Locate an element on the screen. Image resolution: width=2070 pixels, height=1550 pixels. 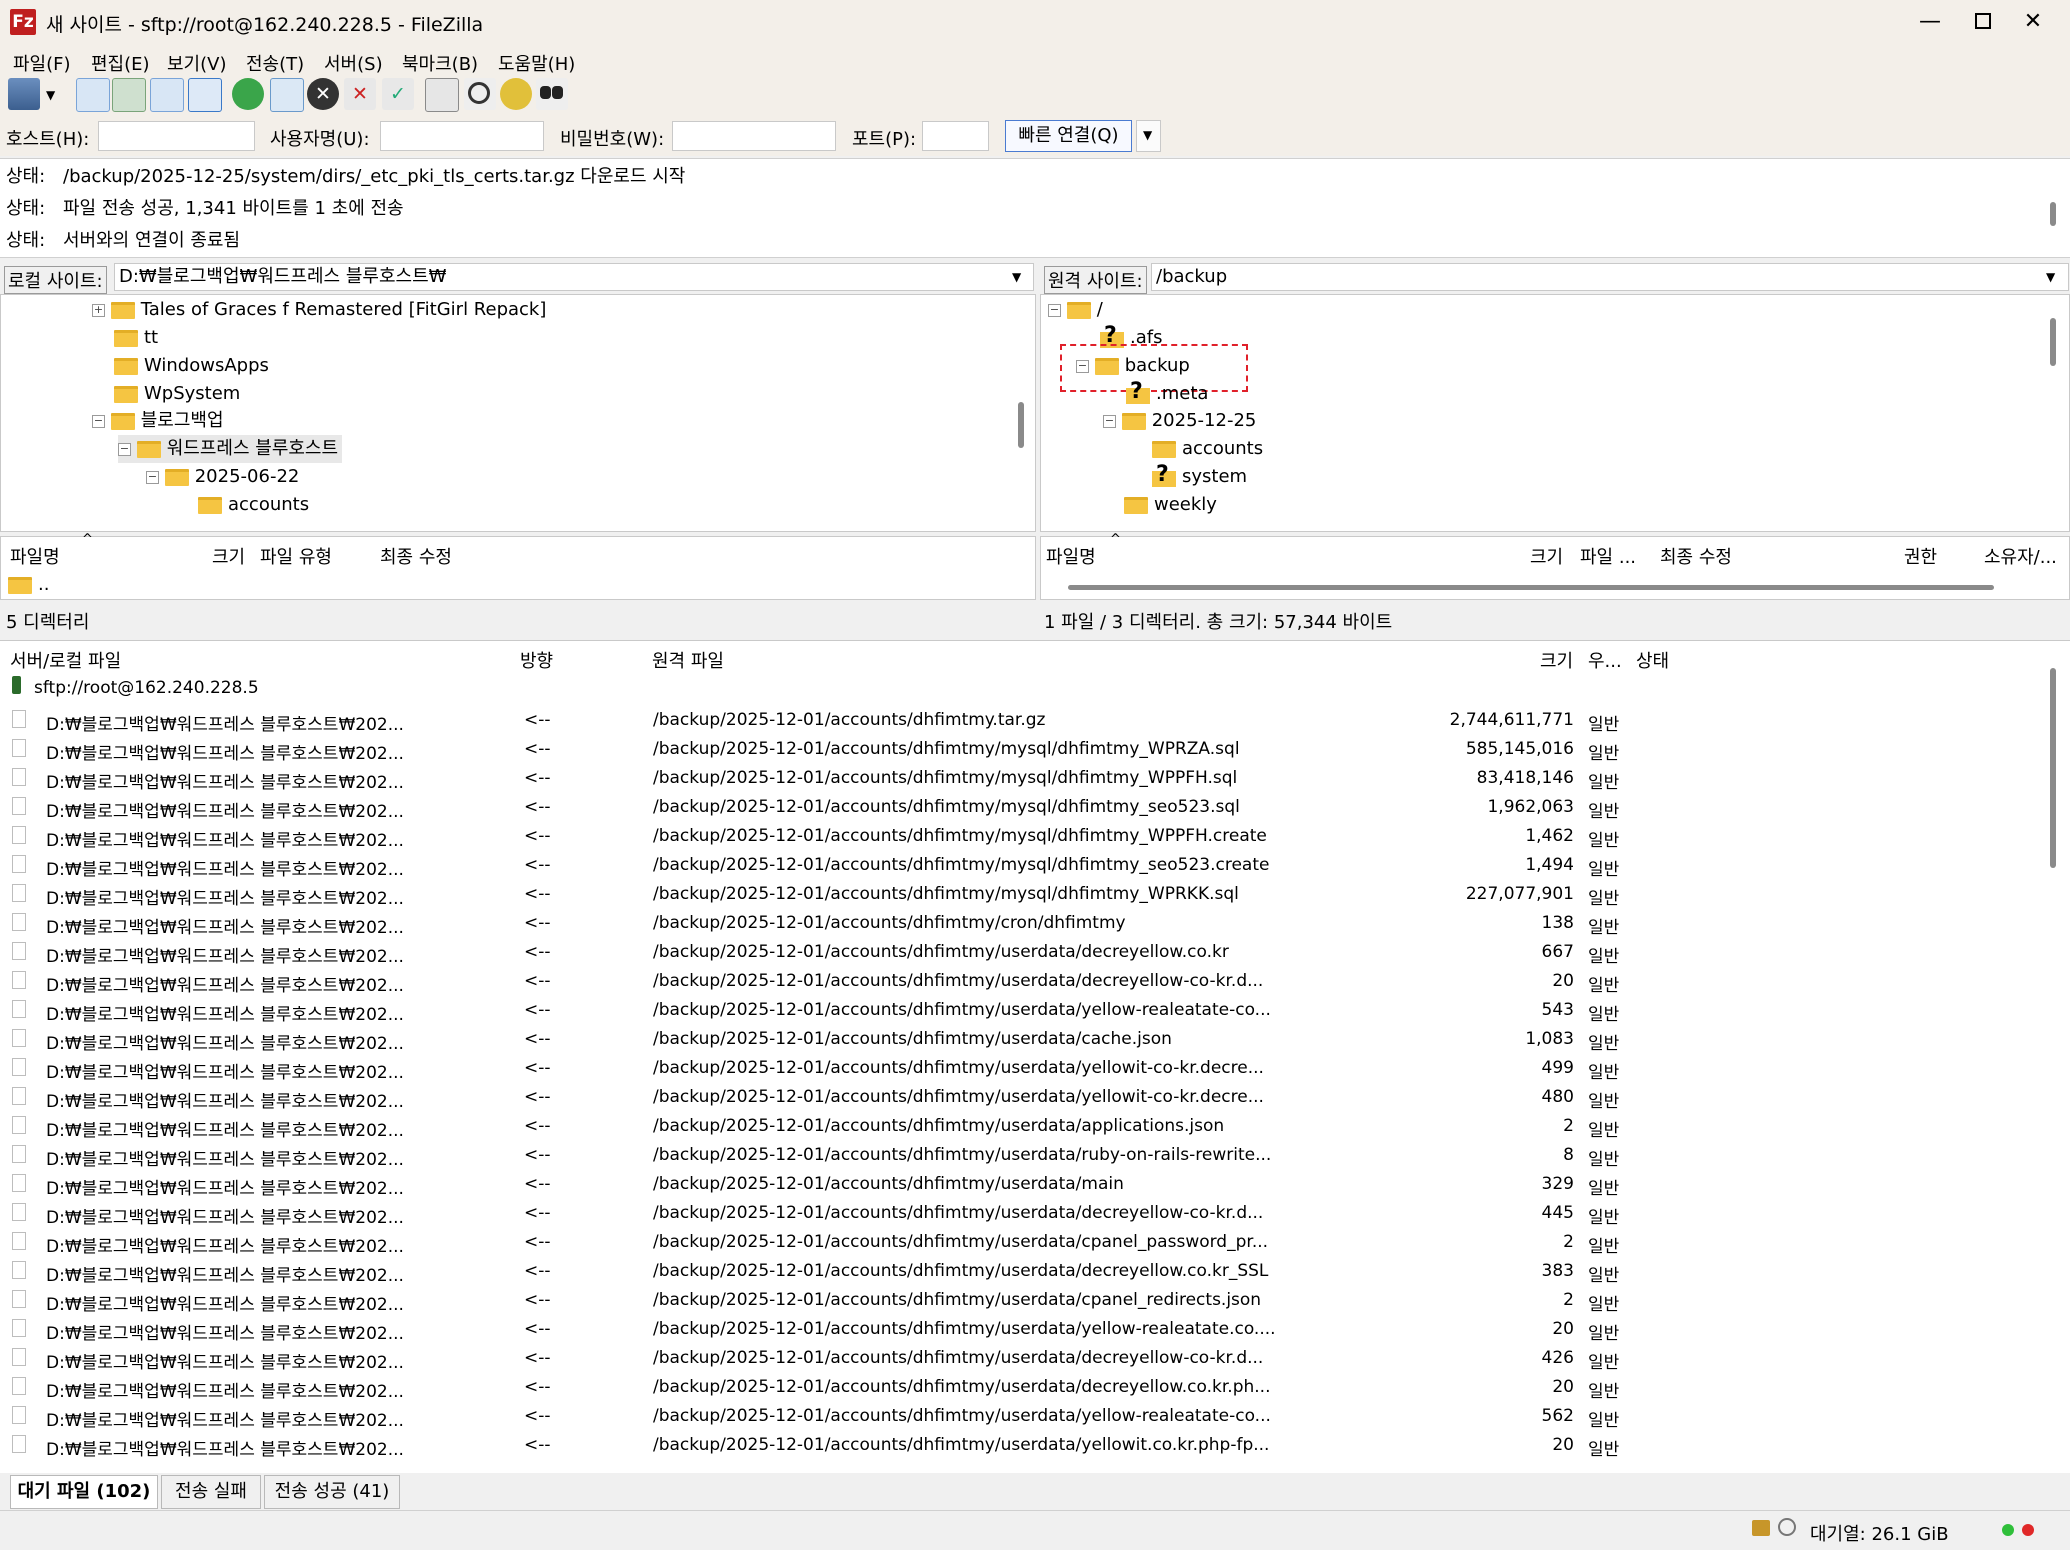
sync-browse-icon is located at coordinates (516, 94).